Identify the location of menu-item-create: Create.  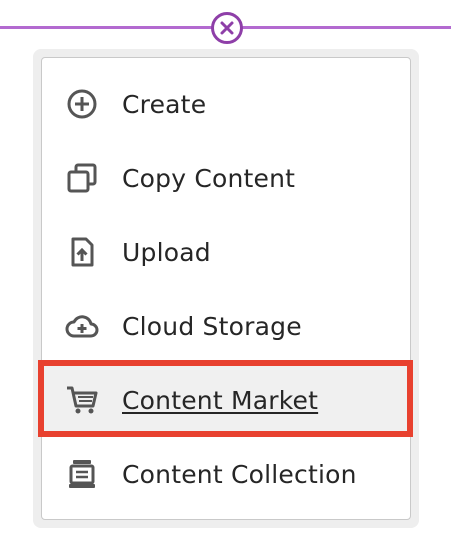
(226, 104).